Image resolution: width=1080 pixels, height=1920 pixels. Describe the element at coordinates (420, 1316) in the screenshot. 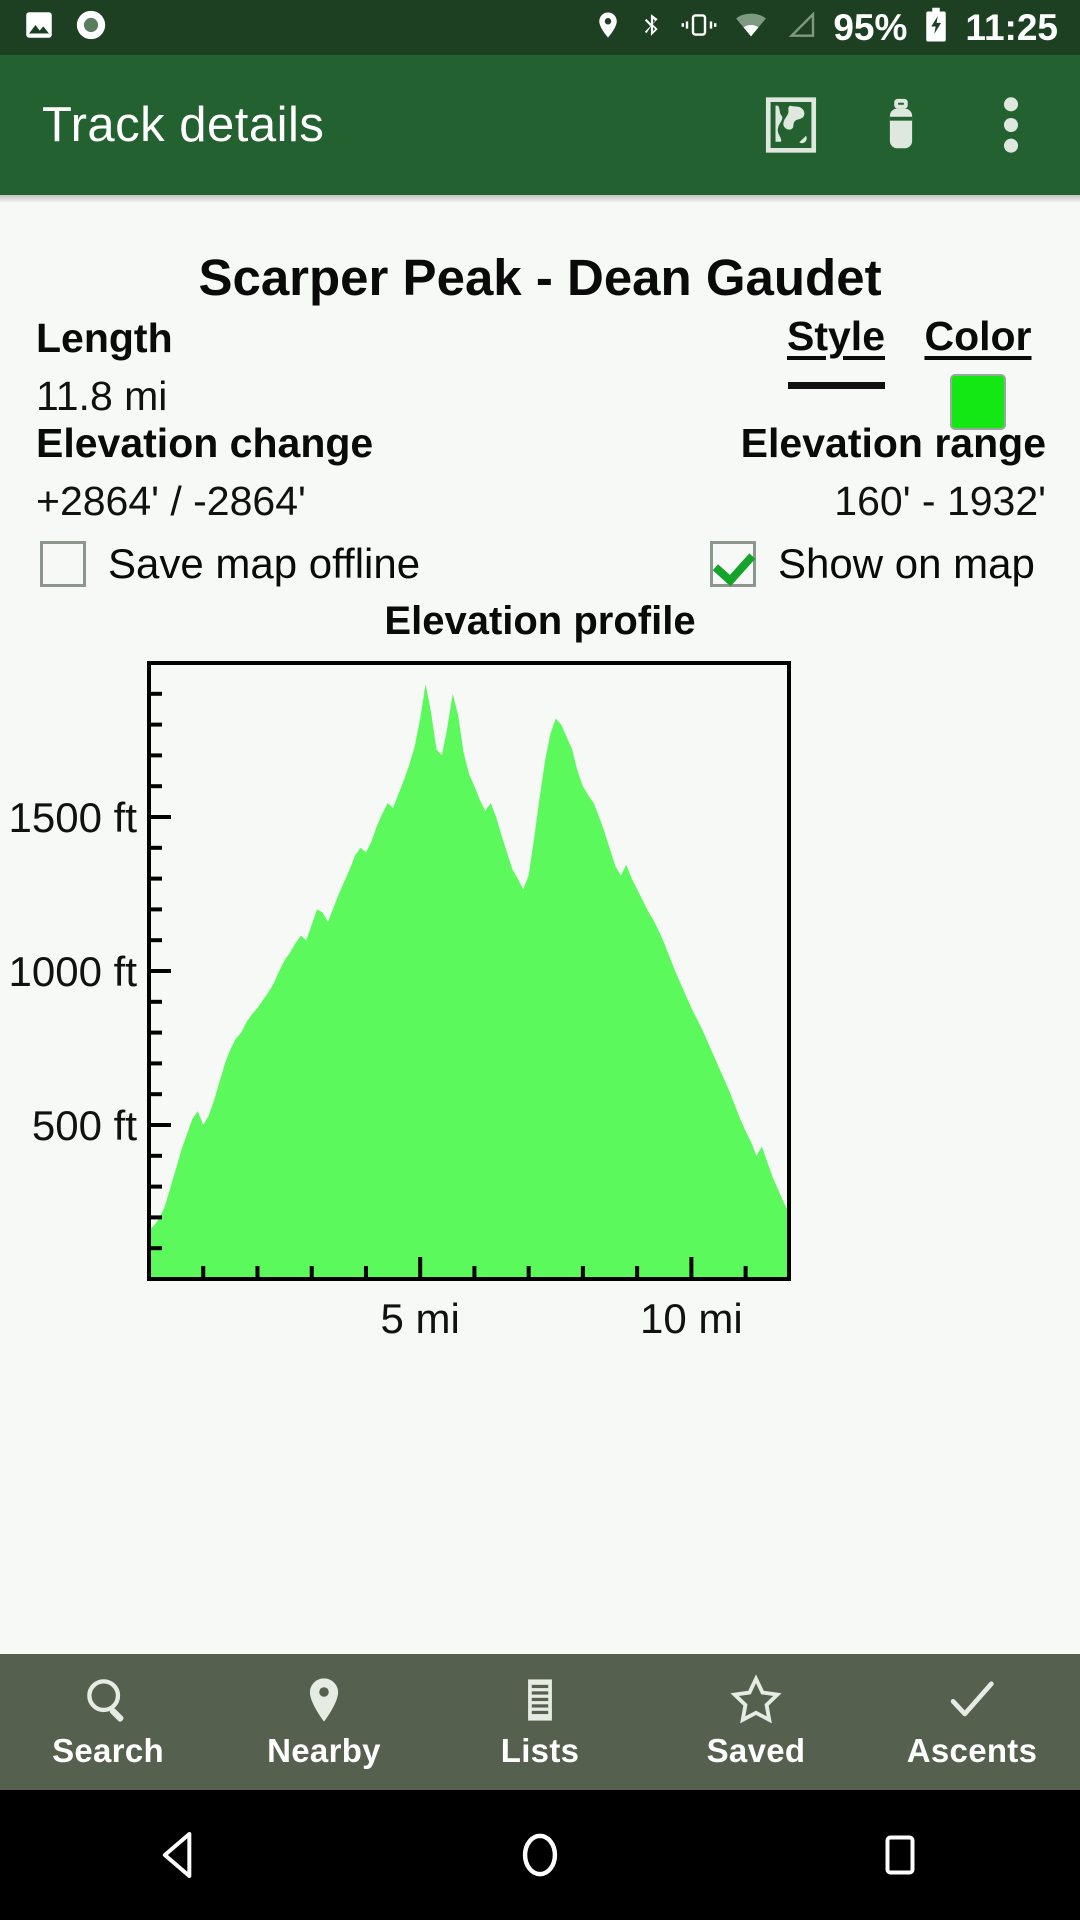

I see `x-axis-tick-label: 5 mi` at that location.